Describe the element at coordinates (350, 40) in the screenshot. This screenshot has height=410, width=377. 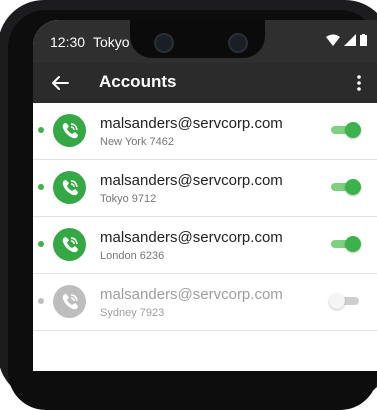
I see `signal-icon` at that location.